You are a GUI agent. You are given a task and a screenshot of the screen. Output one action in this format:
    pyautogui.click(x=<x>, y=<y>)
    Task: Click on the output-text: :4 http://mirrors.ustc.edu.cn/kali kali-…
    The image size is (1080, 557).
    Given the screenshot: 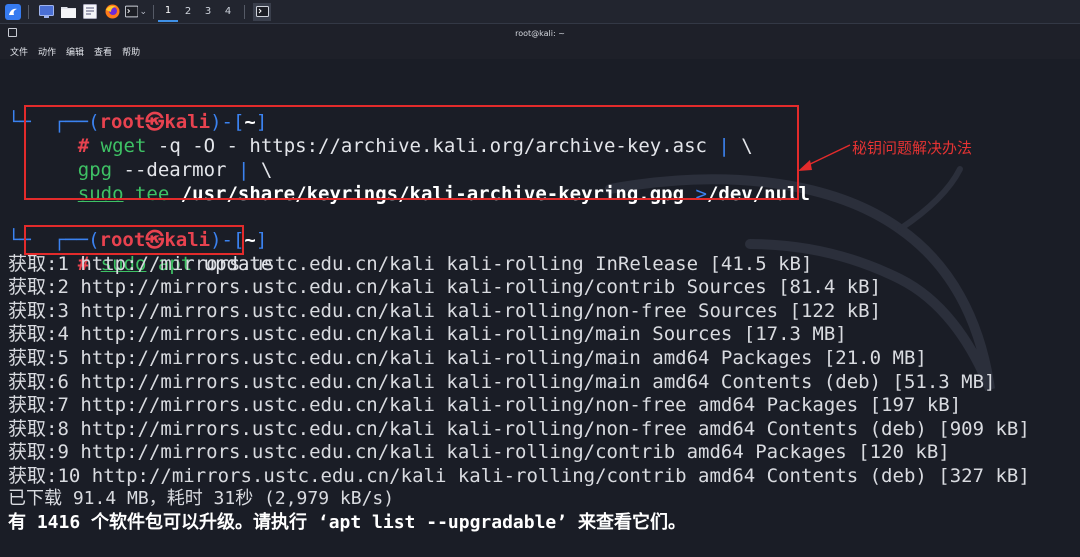 What is the action you would take?
    pyautogui.click(x=446, y=334)
    